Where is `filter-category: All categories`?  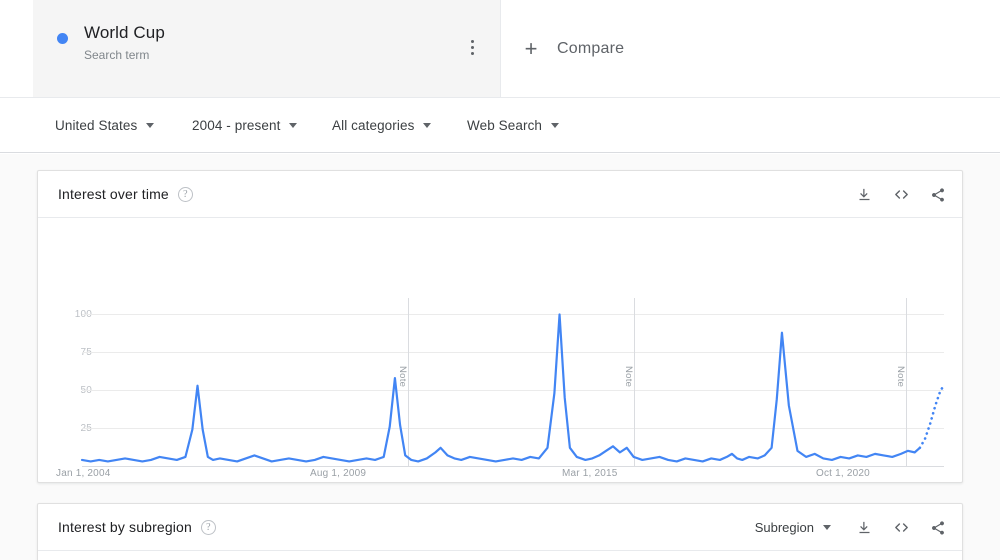 filter-category: All categories is located at coordinates (382, 125).